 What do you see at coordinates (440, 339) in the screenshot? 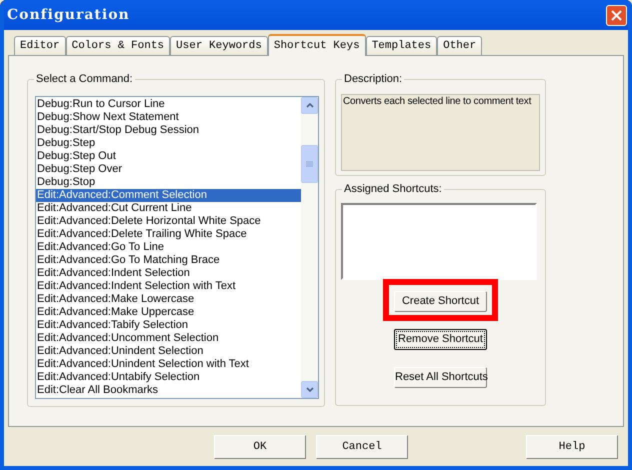
I see `shortcut-button: Remove Shortcut` at bounding box center [440, 339].